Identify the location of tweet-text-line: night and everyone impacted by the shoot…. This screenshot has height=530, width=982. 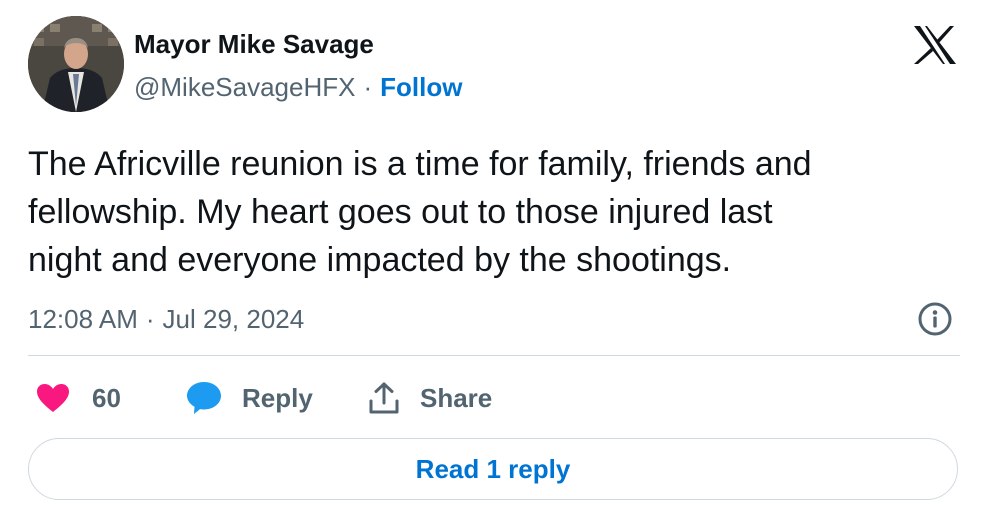
(380, 260).